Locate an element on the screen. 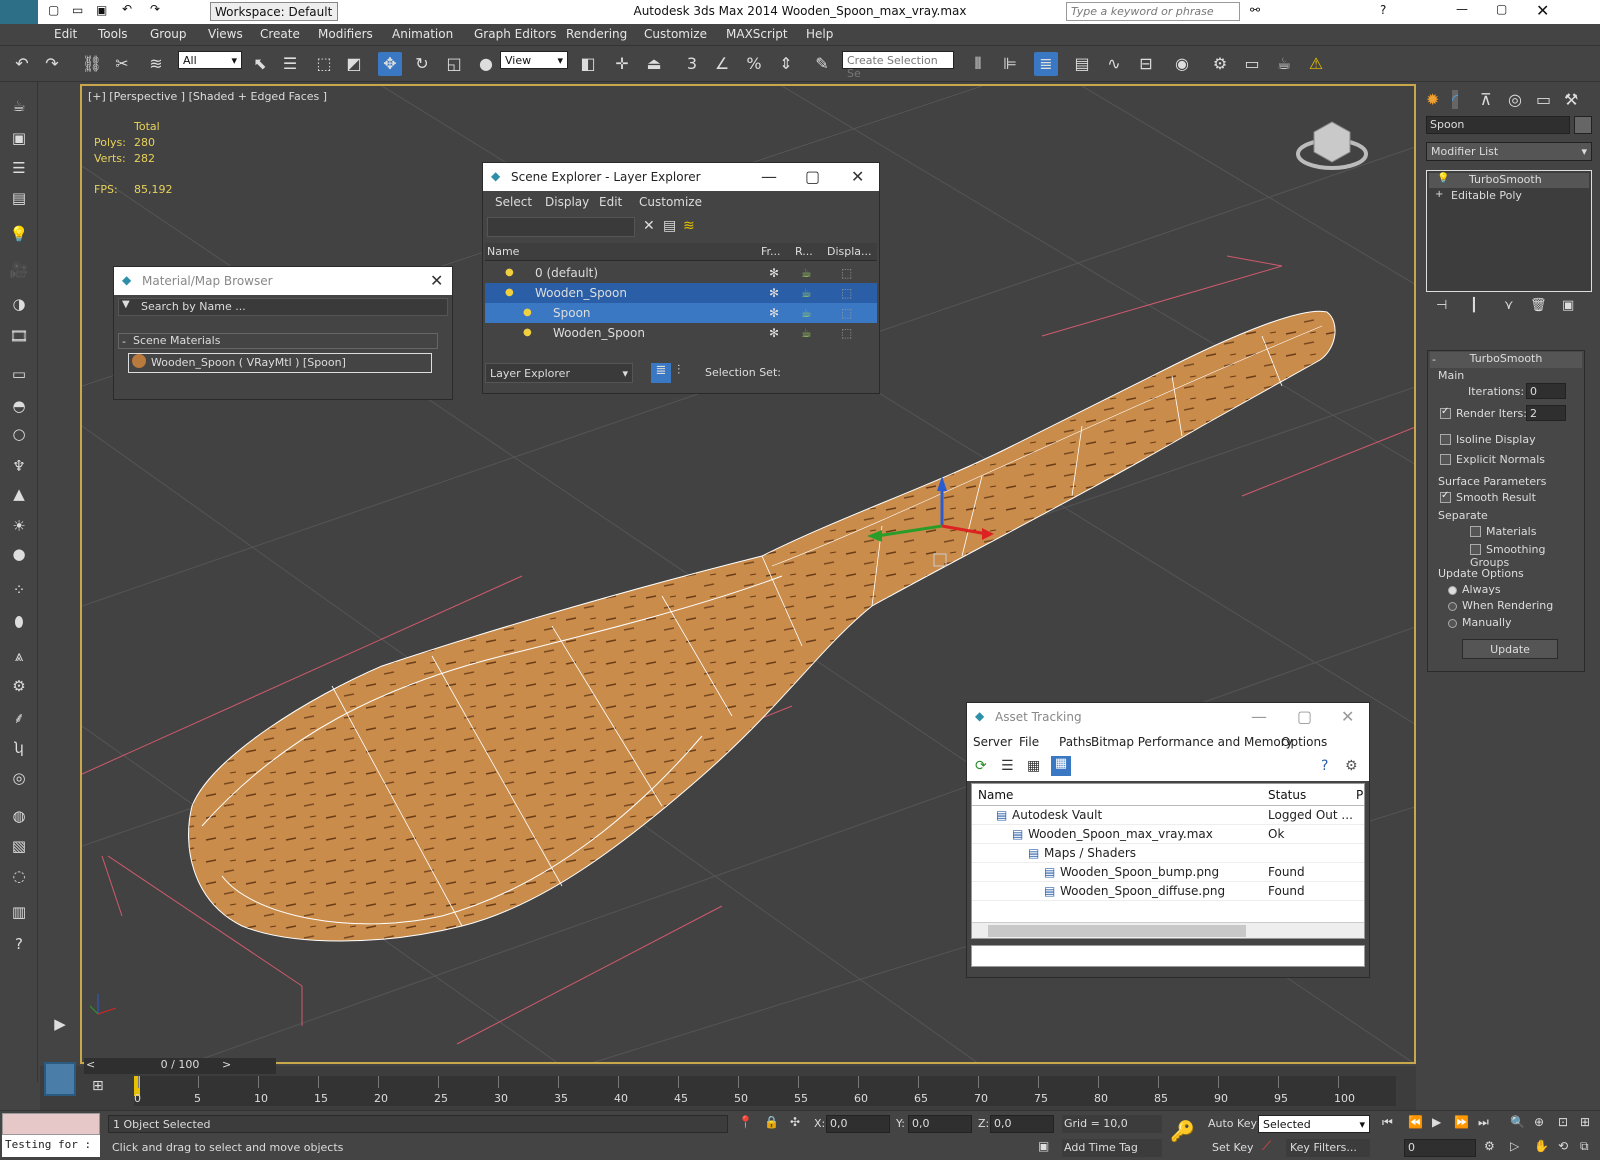 Image resolution: width=1600 pixels, height=1160 pixels. prev-key-icon: ⏪ is located at coordinates (1415, 1122).